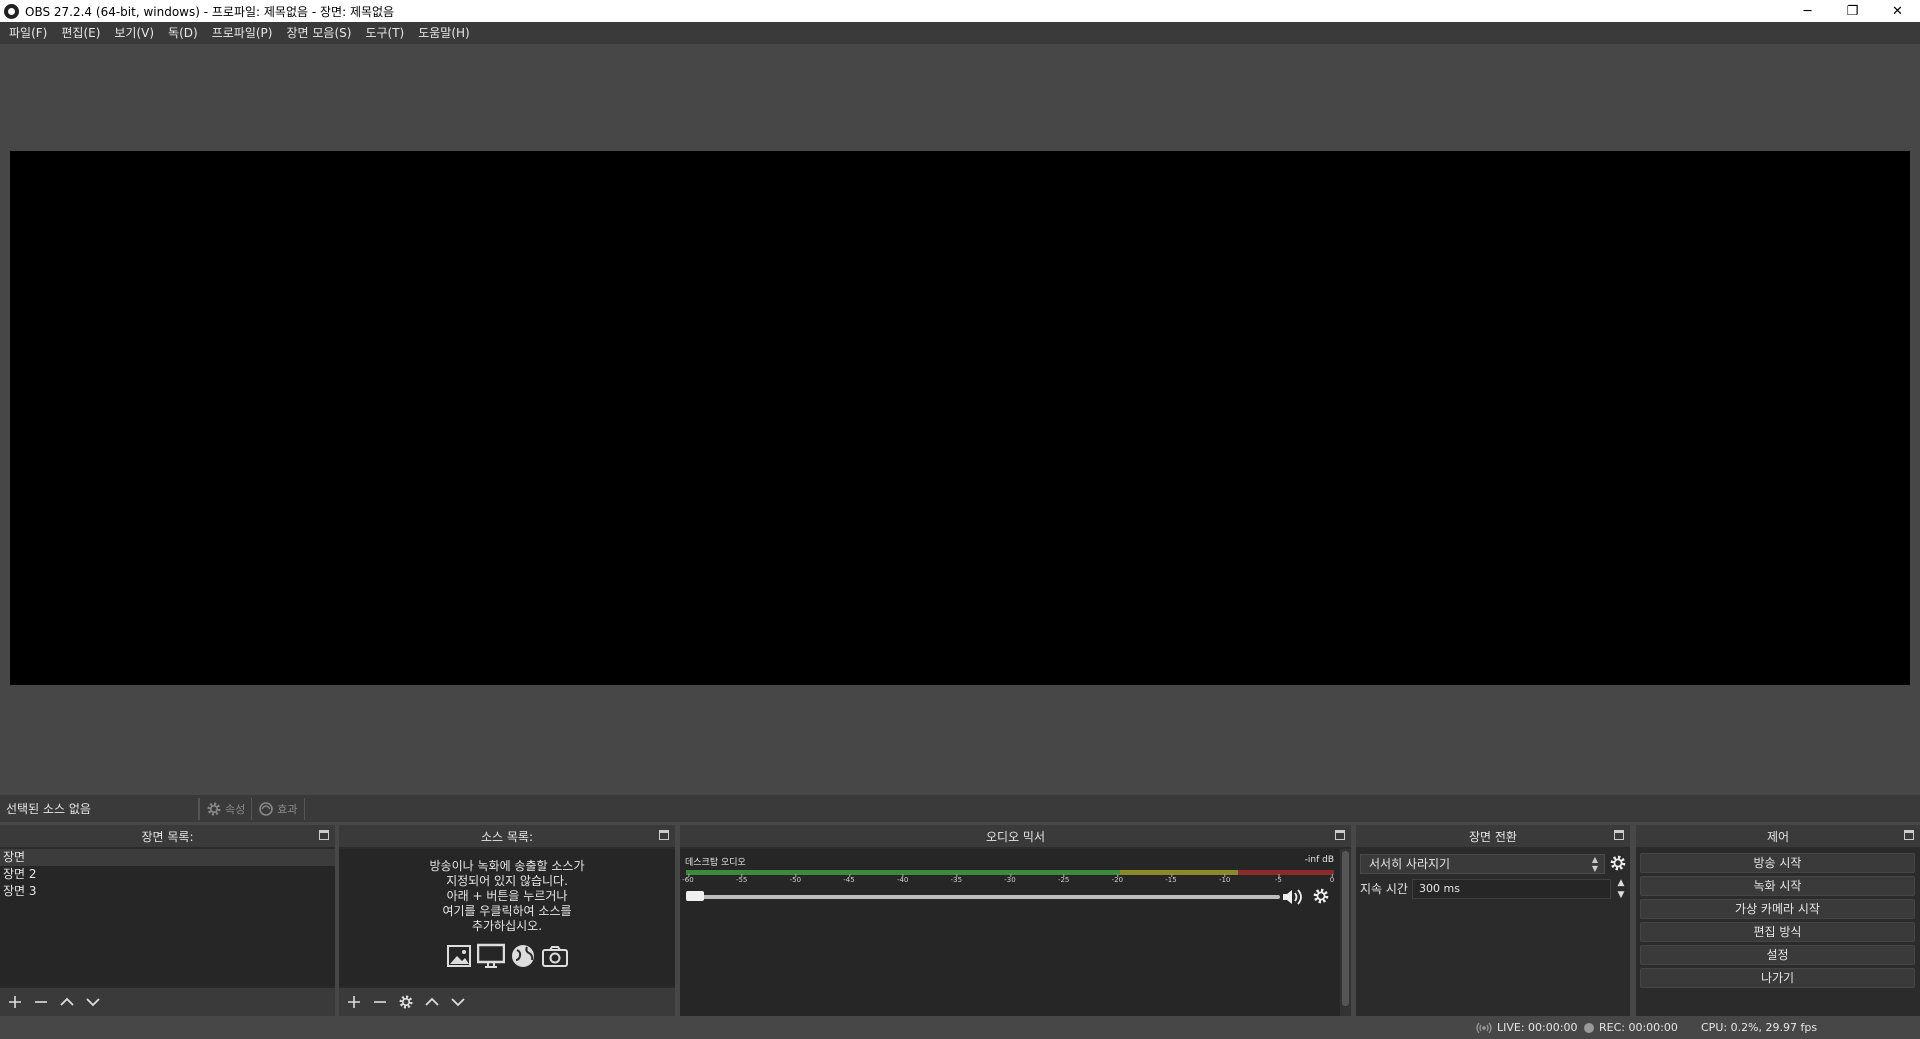  I want to click on start-virtual-camera-button: 가상 카메라 시작, so click(1777, 909).